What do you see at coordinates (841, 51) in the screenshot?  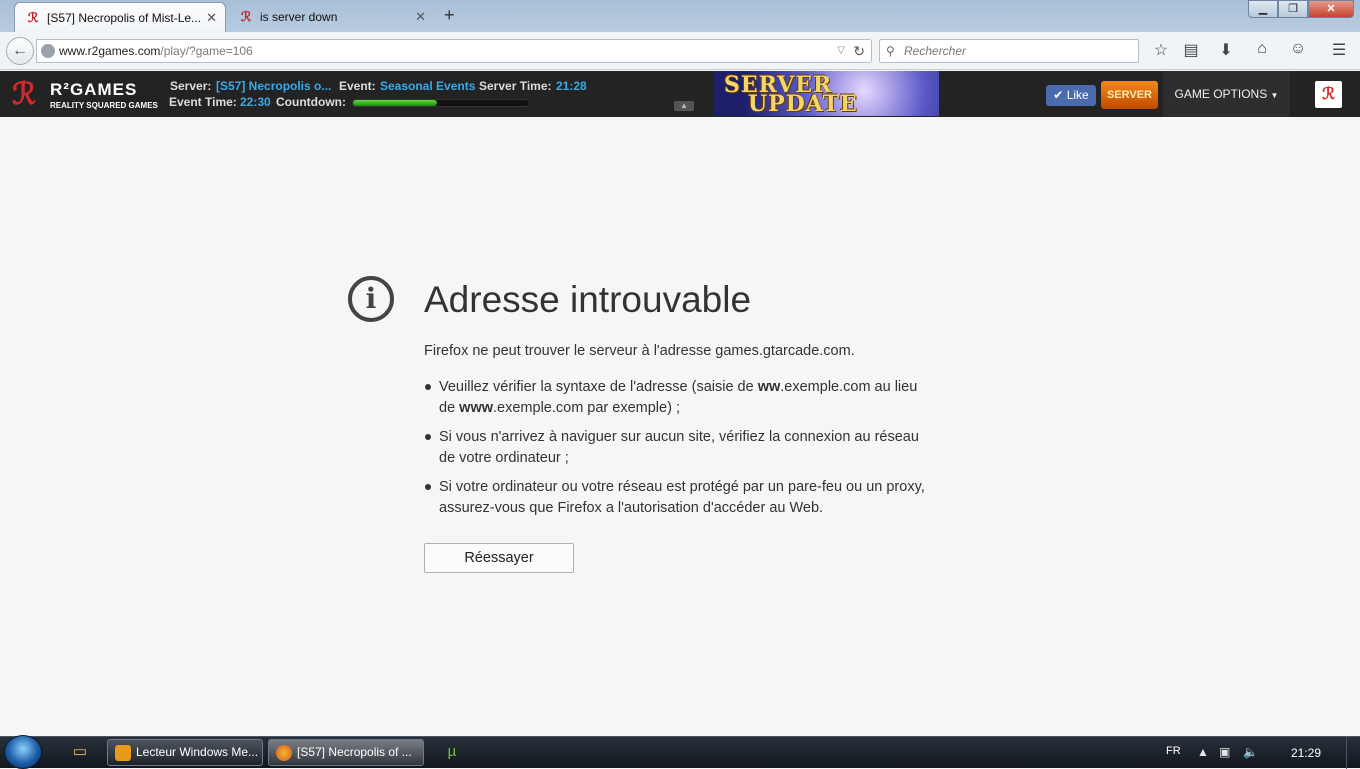 I see `url-history-dropdown-icon: ▽` at bounding box center [841, 51].